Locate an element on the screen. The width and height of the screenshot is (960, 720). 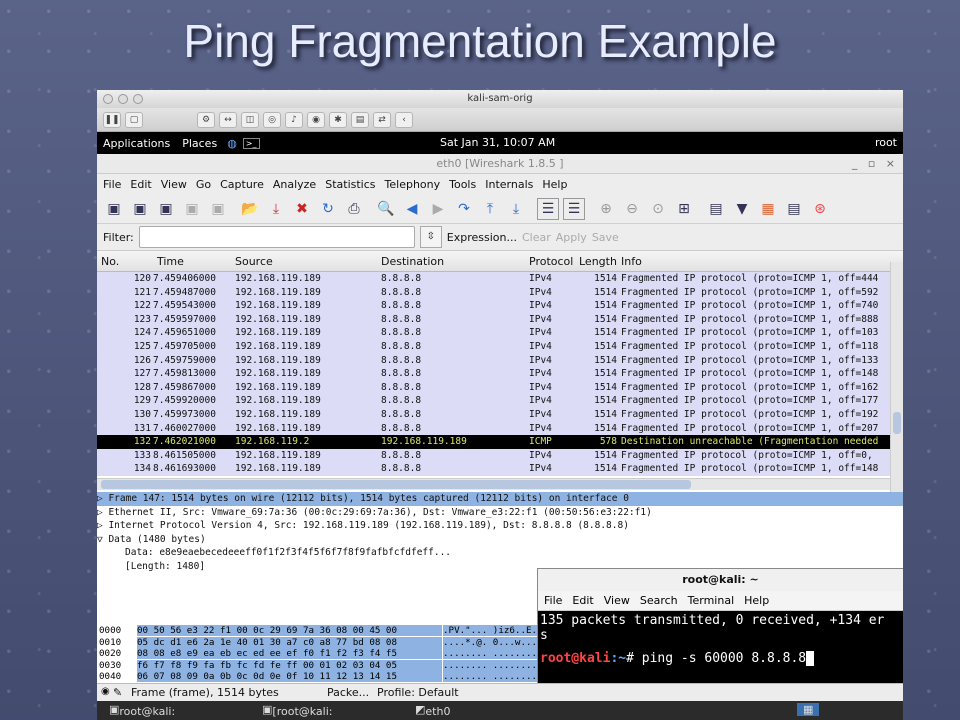
zoom-in-icon: ⊕ is located at coordinates (606, 209).